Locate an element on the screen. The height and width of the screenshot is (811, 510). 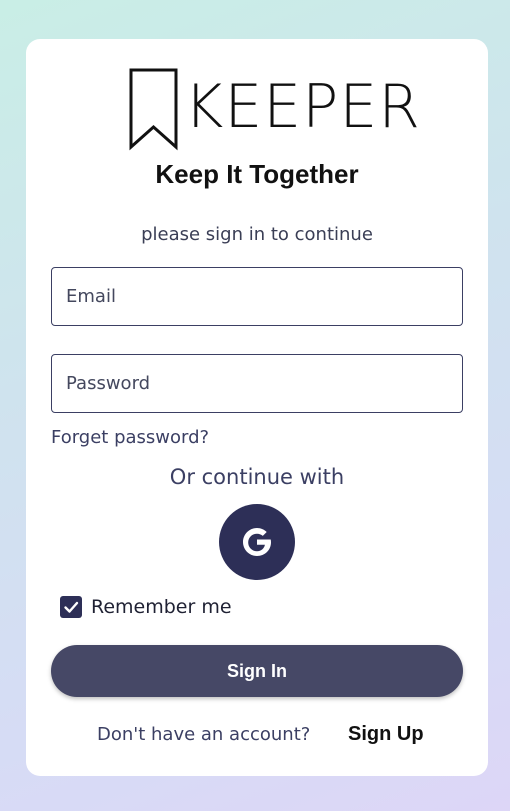
remember-me: Remember me is located at coordinates (146, 607).